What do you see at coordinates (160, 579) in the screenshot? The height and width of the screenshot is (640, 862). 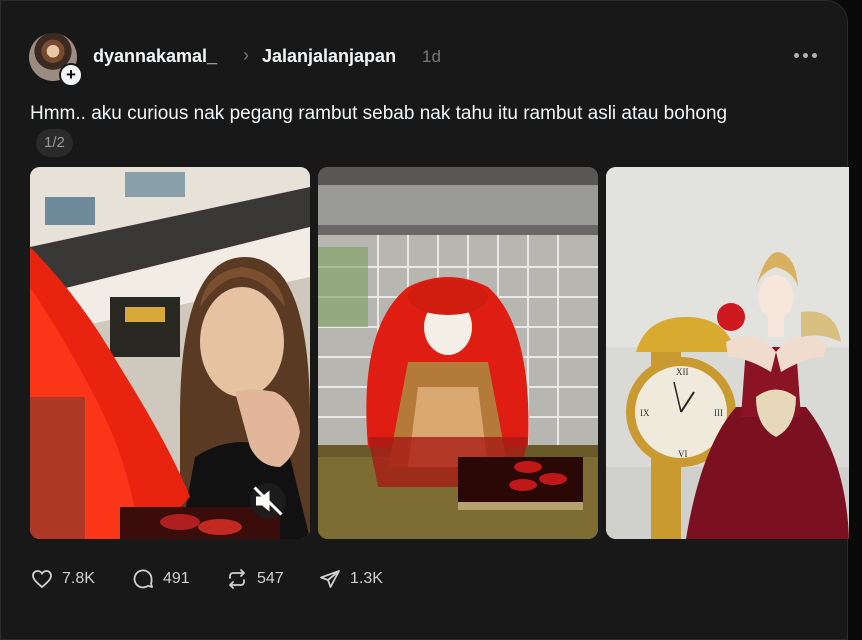 I see `comment-button: 491` at bounding box center [160, 579].